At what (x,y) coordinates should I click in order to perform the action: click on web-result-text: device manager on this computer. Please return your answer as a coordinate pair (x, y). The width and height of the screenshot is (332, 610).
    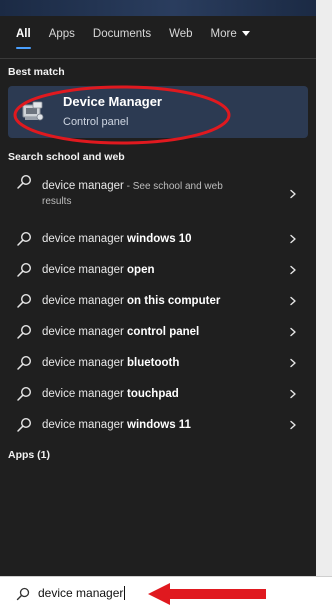
    Looking at the image, I should click on (165, 301).